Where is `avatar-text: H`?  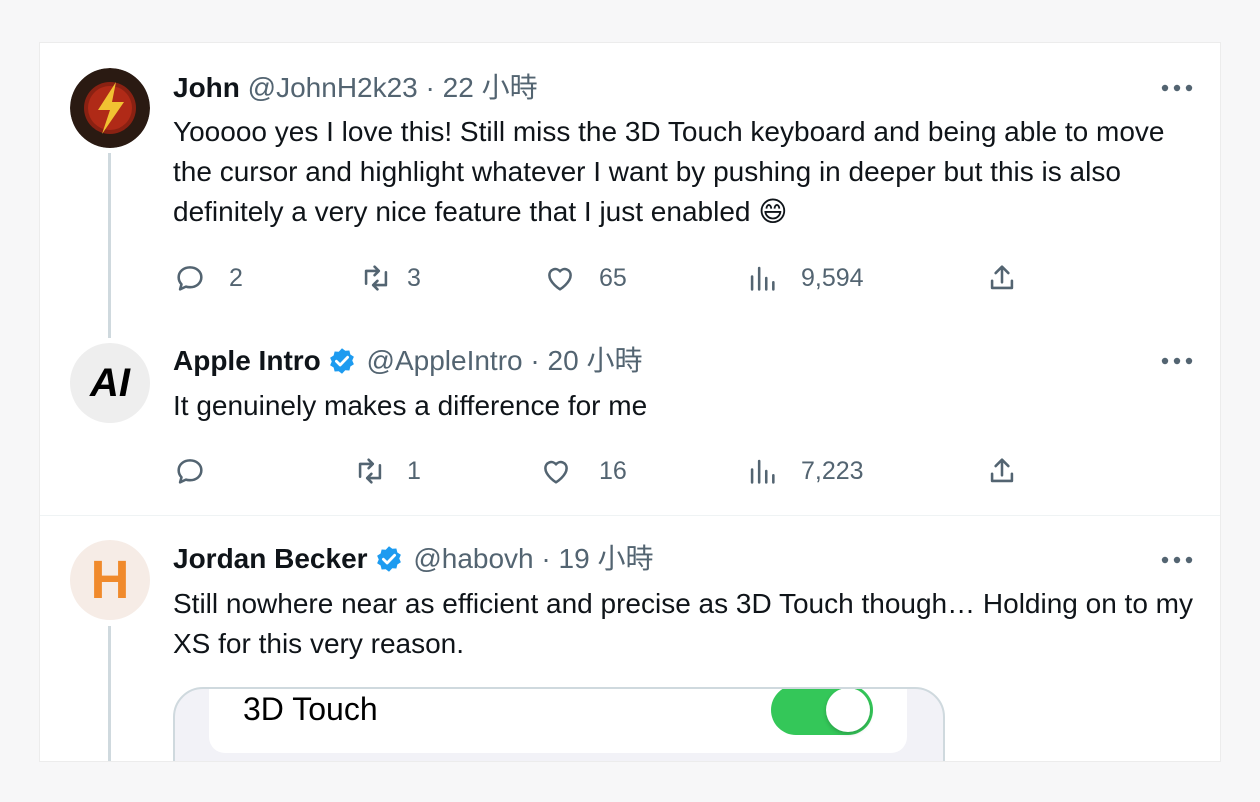
avatar-text: H is located at coordinates (110, 580).